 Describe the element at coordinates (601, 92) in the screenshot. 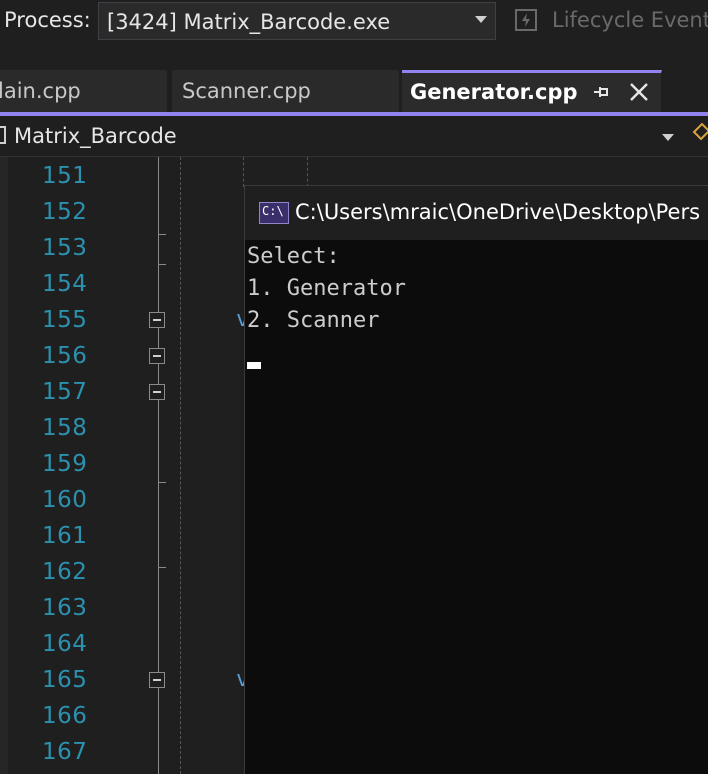

I see `pin-icon` at that location.